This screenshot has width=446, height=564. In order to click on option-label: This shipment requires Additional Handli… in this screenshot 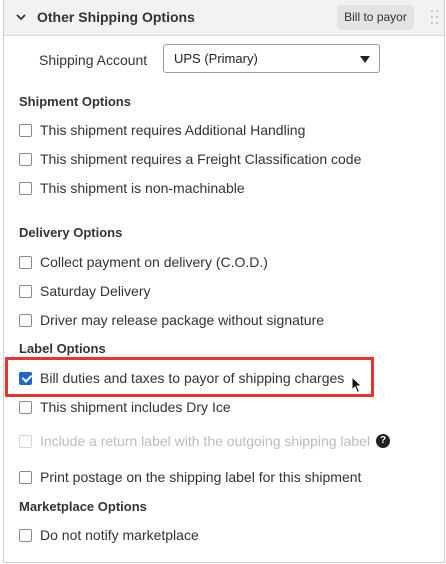, I will do `click(173, 130)`.